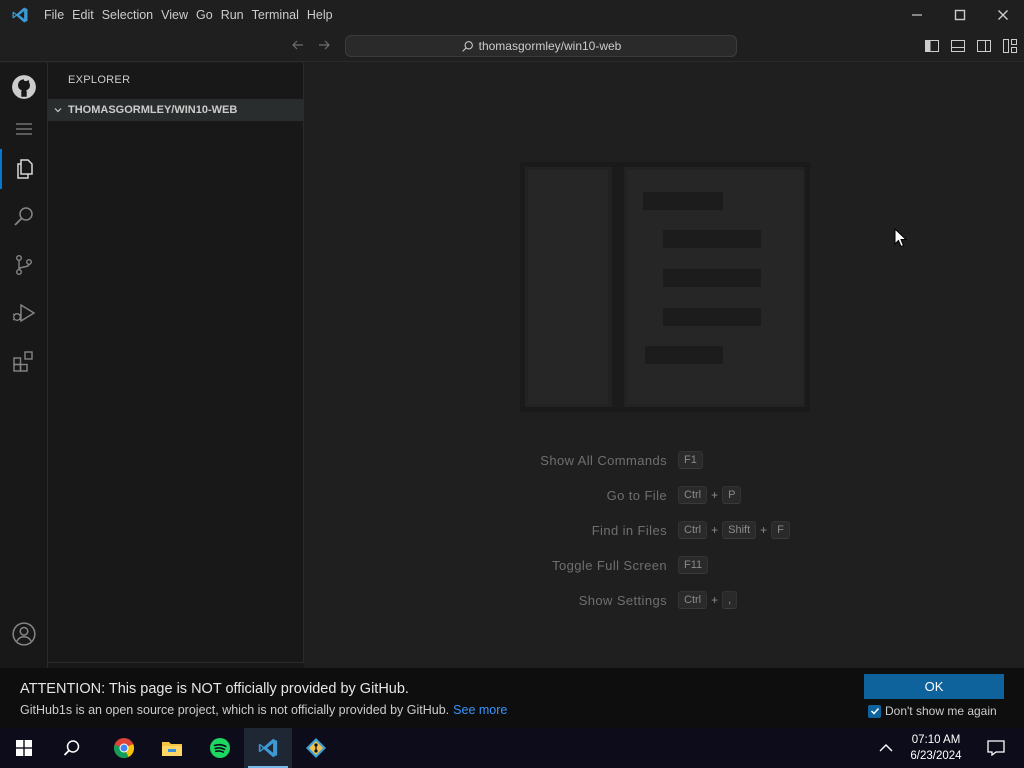 Image resolution: width=1024 pixels, height=768 pixels. I want to click on menu-terminal: Terminal, so click(275, 15).